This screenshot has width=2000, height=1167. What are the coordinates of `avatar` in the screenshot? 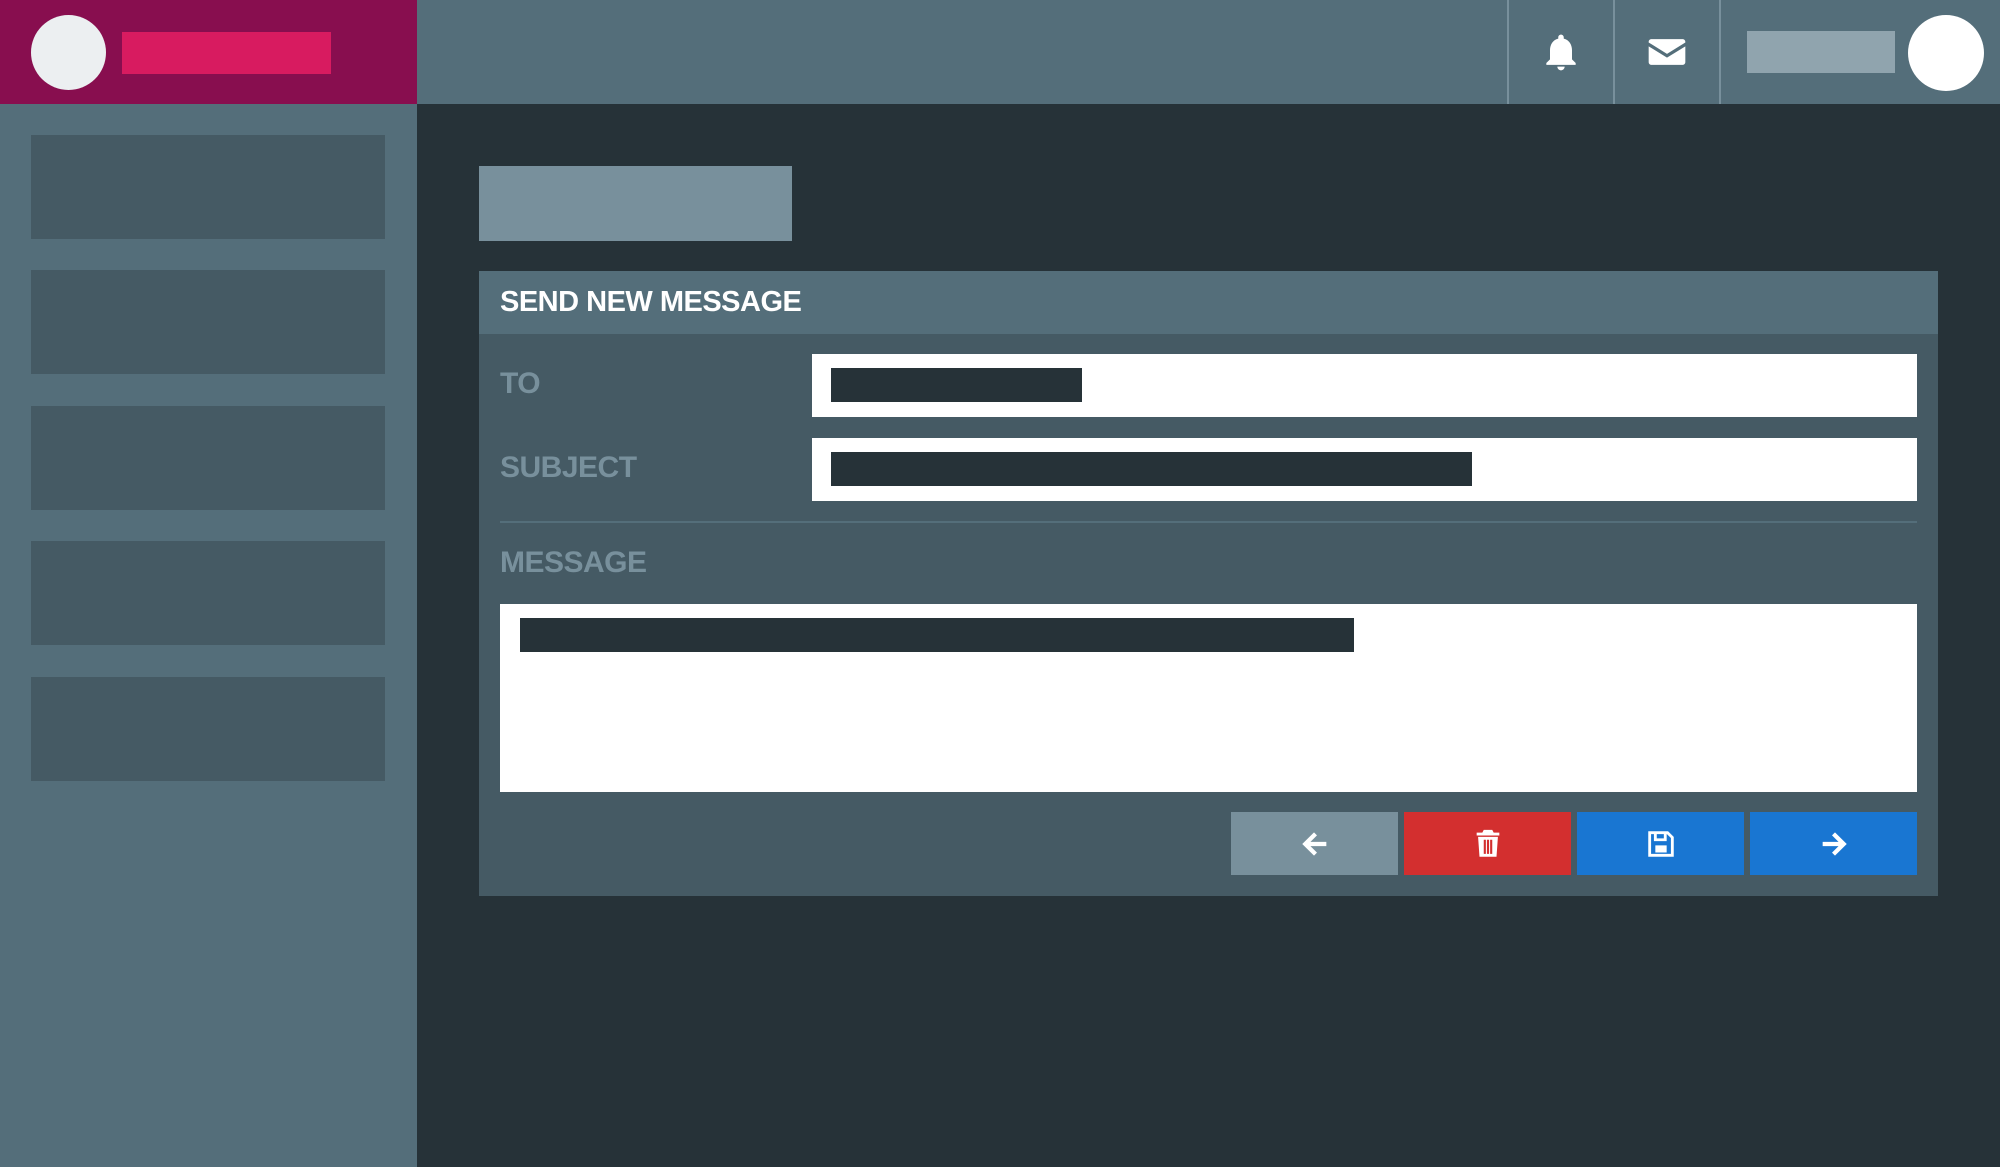 It's located at (1946, 53).